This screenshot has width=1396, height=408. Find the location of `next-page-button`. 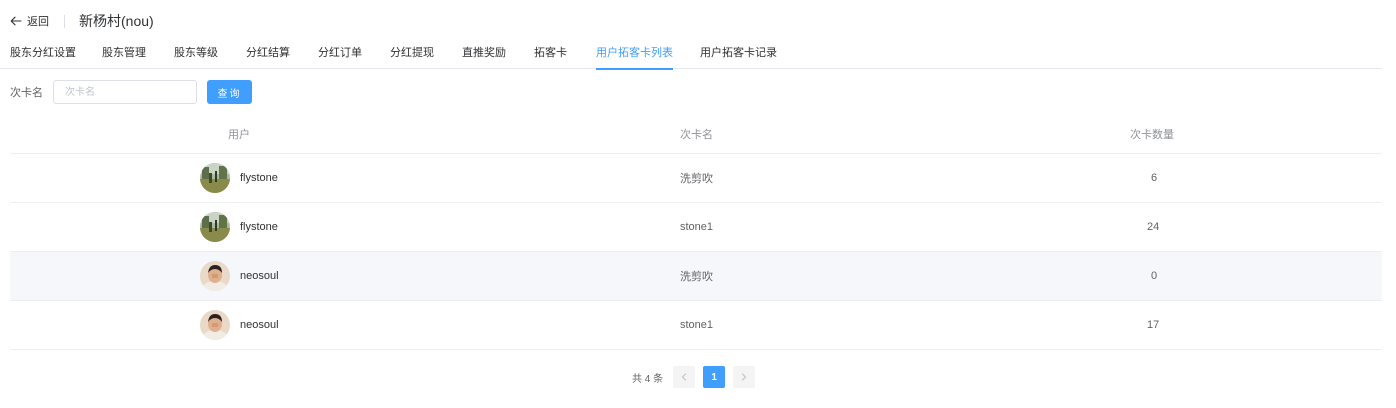

next-page-button is located at coordinates (744, 377).